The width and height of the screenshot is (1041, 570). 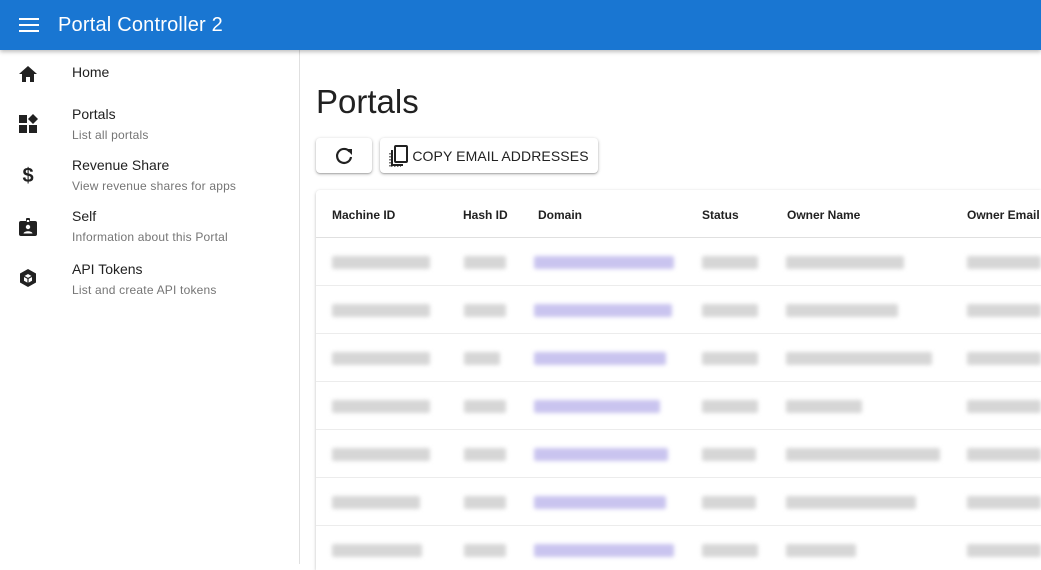 I want to click on cube-icon, so click(x=28, y=278).